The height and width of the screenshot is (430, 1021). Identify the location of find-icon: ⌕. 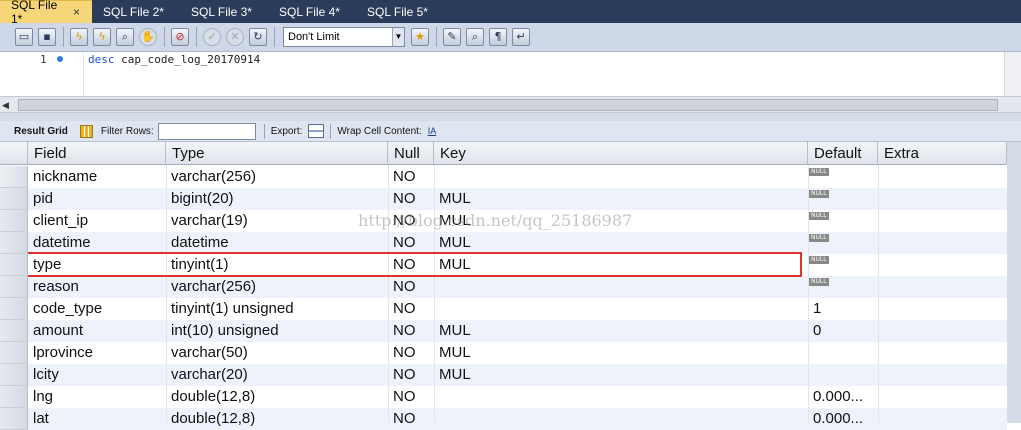
(475, 37).